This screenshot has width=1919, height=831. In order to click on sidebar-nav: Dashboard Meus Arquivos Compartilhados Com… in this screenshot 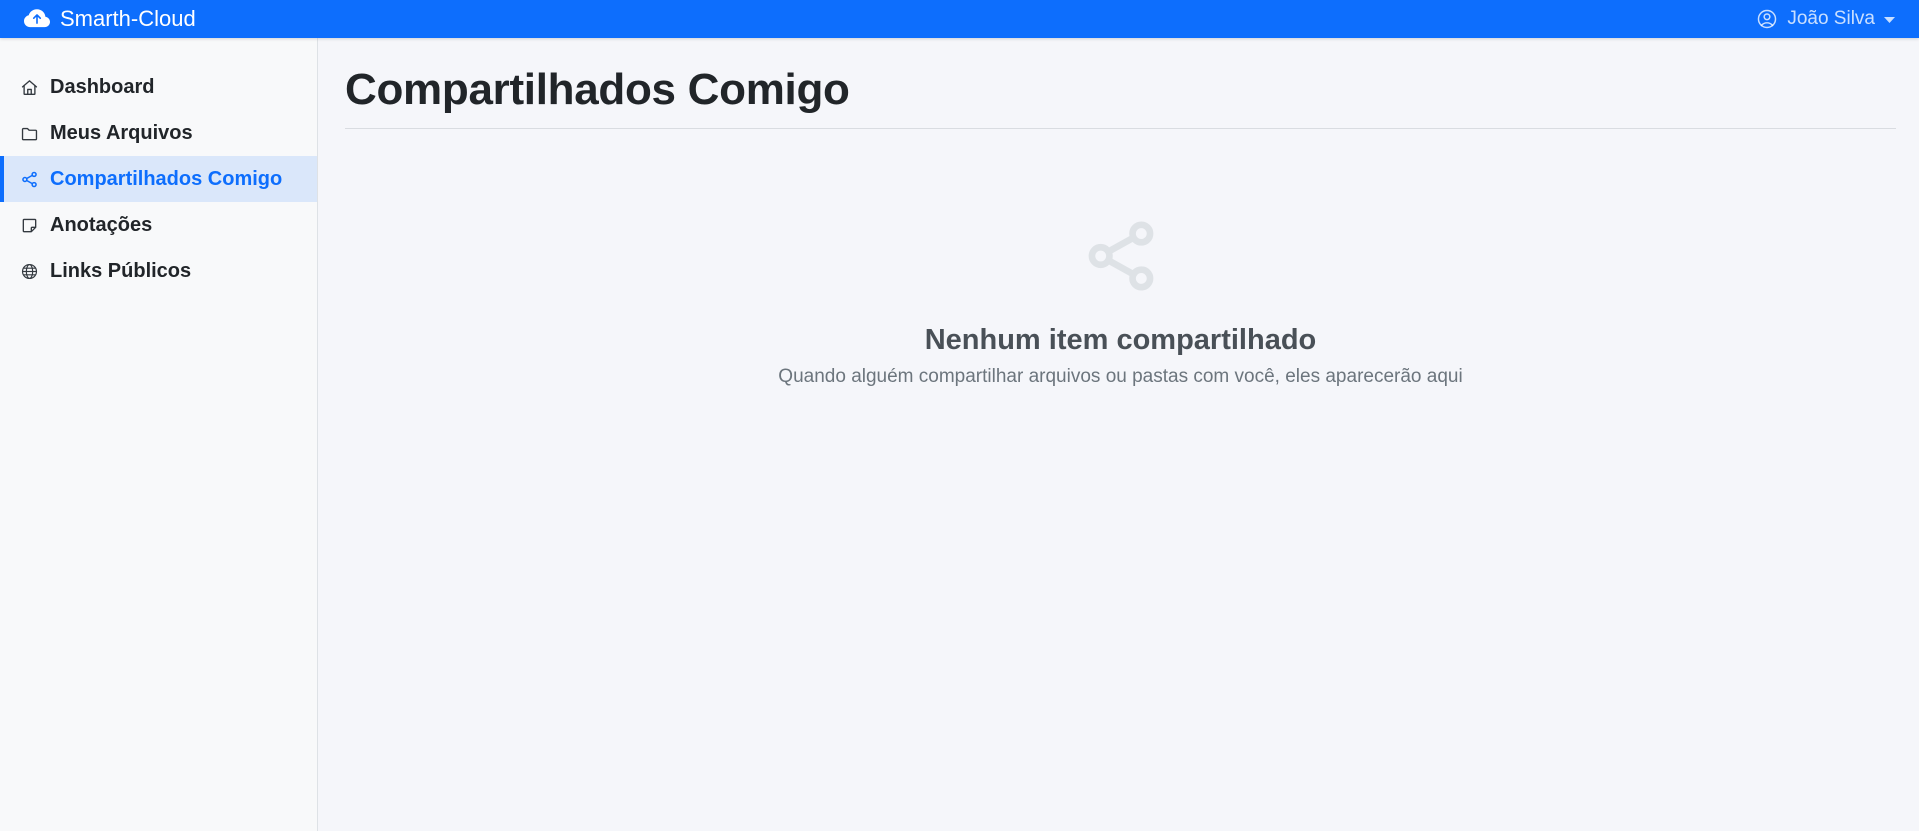, I will do `click(158, 179)`.